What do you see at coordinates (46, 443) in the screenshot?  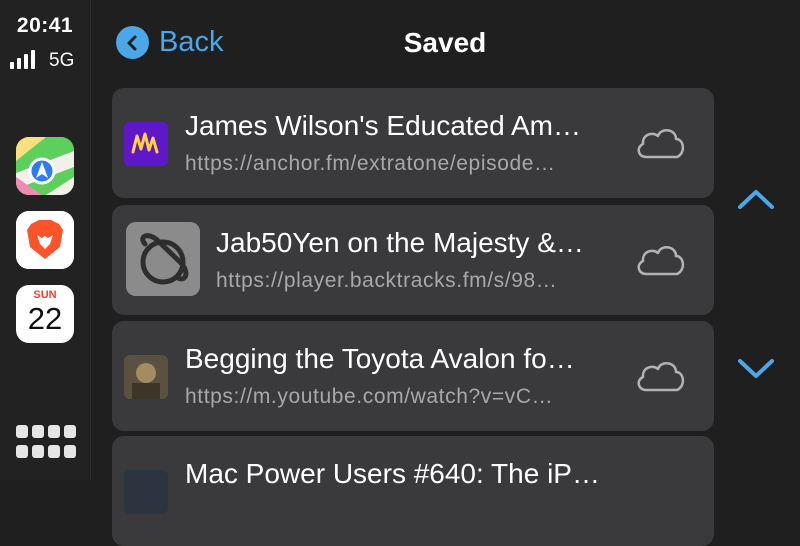 I see `app-grid-icon` at bounding box center [46, 443].